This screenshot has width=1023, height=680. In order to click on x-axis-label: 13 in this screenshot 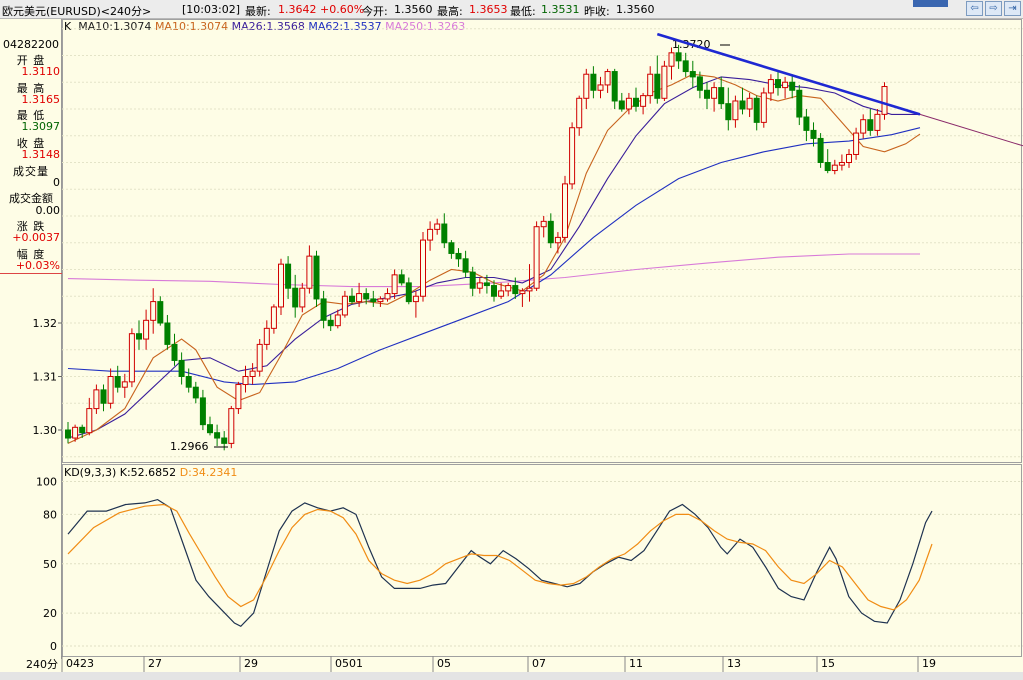, I will do `click(734, 663)`.